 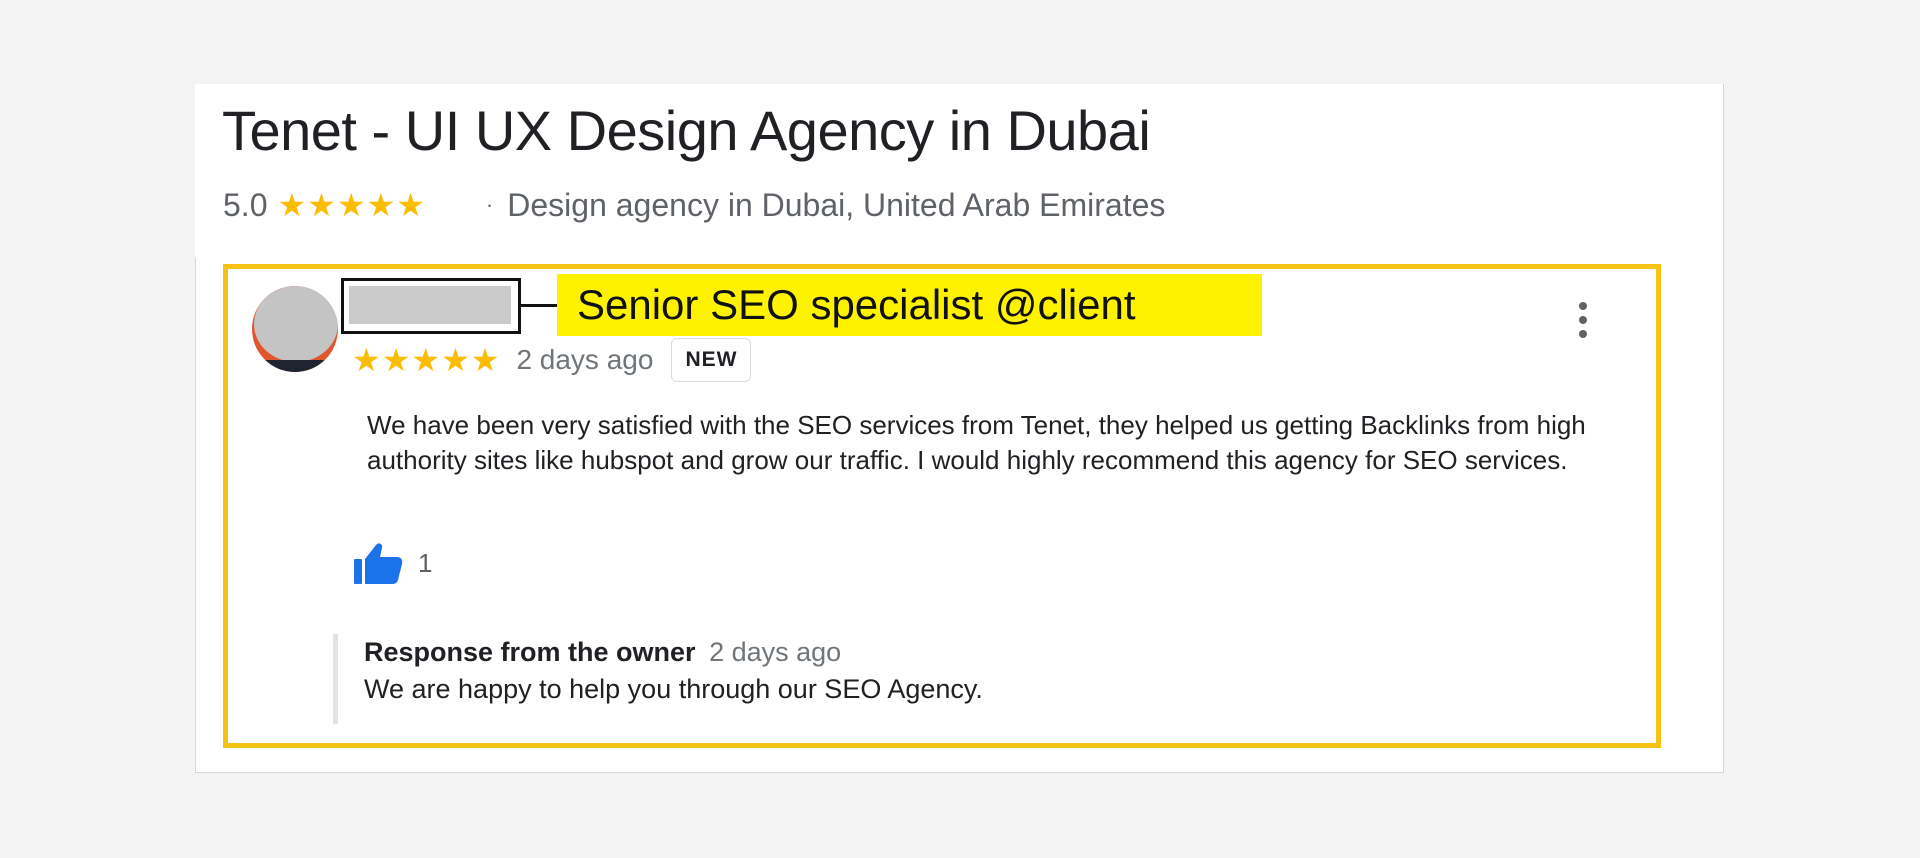 I want to click on response-time: 2 days ago, so click(x=775, y=652).